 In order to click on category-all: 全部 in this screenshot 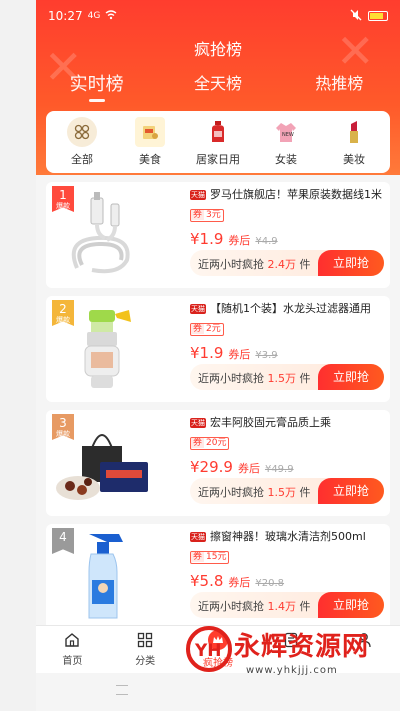, I will do `click(82, 145)`.